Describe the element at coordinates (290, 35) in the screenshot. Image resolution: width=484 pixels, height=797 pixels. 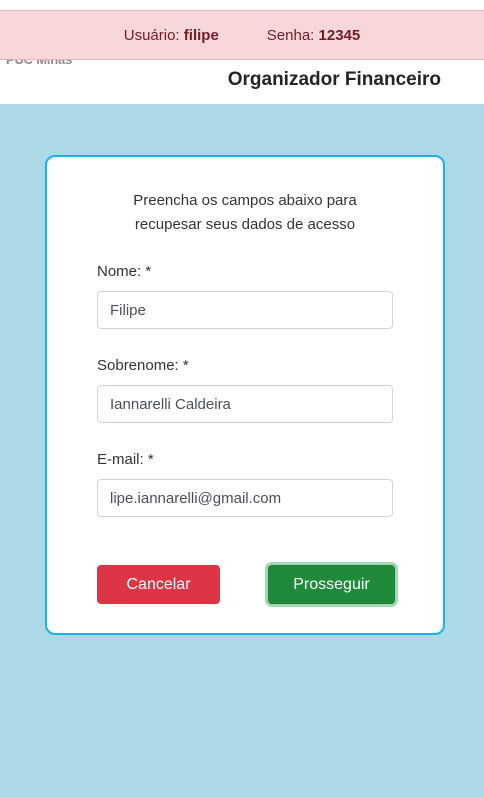
I see `password-label: Senha:` at that location.